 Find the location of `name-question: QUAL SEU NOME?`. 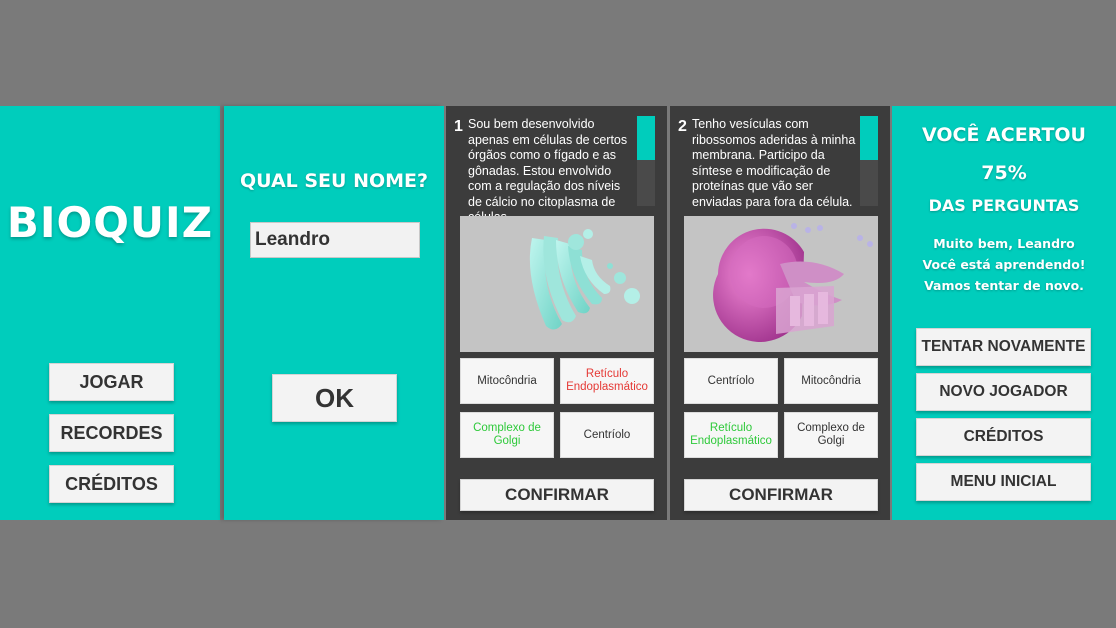

name-question: QUAL SEU NOME? is located at coordinates (334, 181).